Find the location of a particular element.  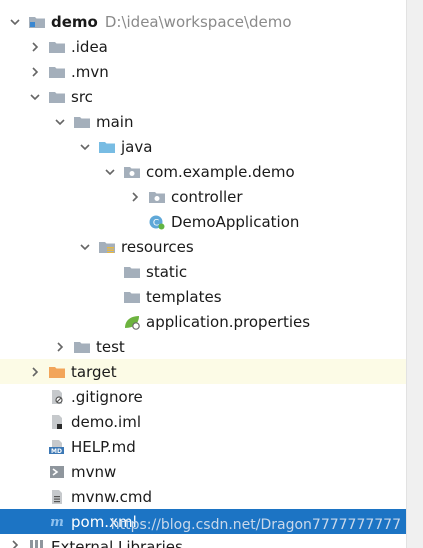

root-label: demo is located at coordinates (74, 21).